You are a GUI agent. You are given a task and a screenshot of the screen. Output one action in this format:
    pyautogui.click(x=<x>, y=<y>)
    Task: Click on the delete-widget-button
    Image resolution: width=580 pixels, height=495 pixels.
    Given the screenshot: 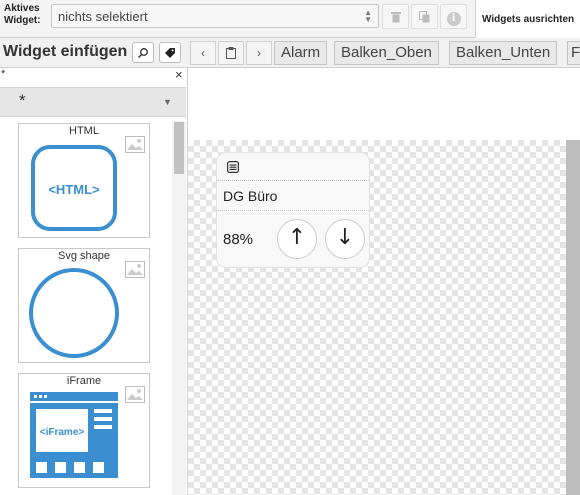 What is the action you would take?
    pyautogui.click(x=395, y=16)
    